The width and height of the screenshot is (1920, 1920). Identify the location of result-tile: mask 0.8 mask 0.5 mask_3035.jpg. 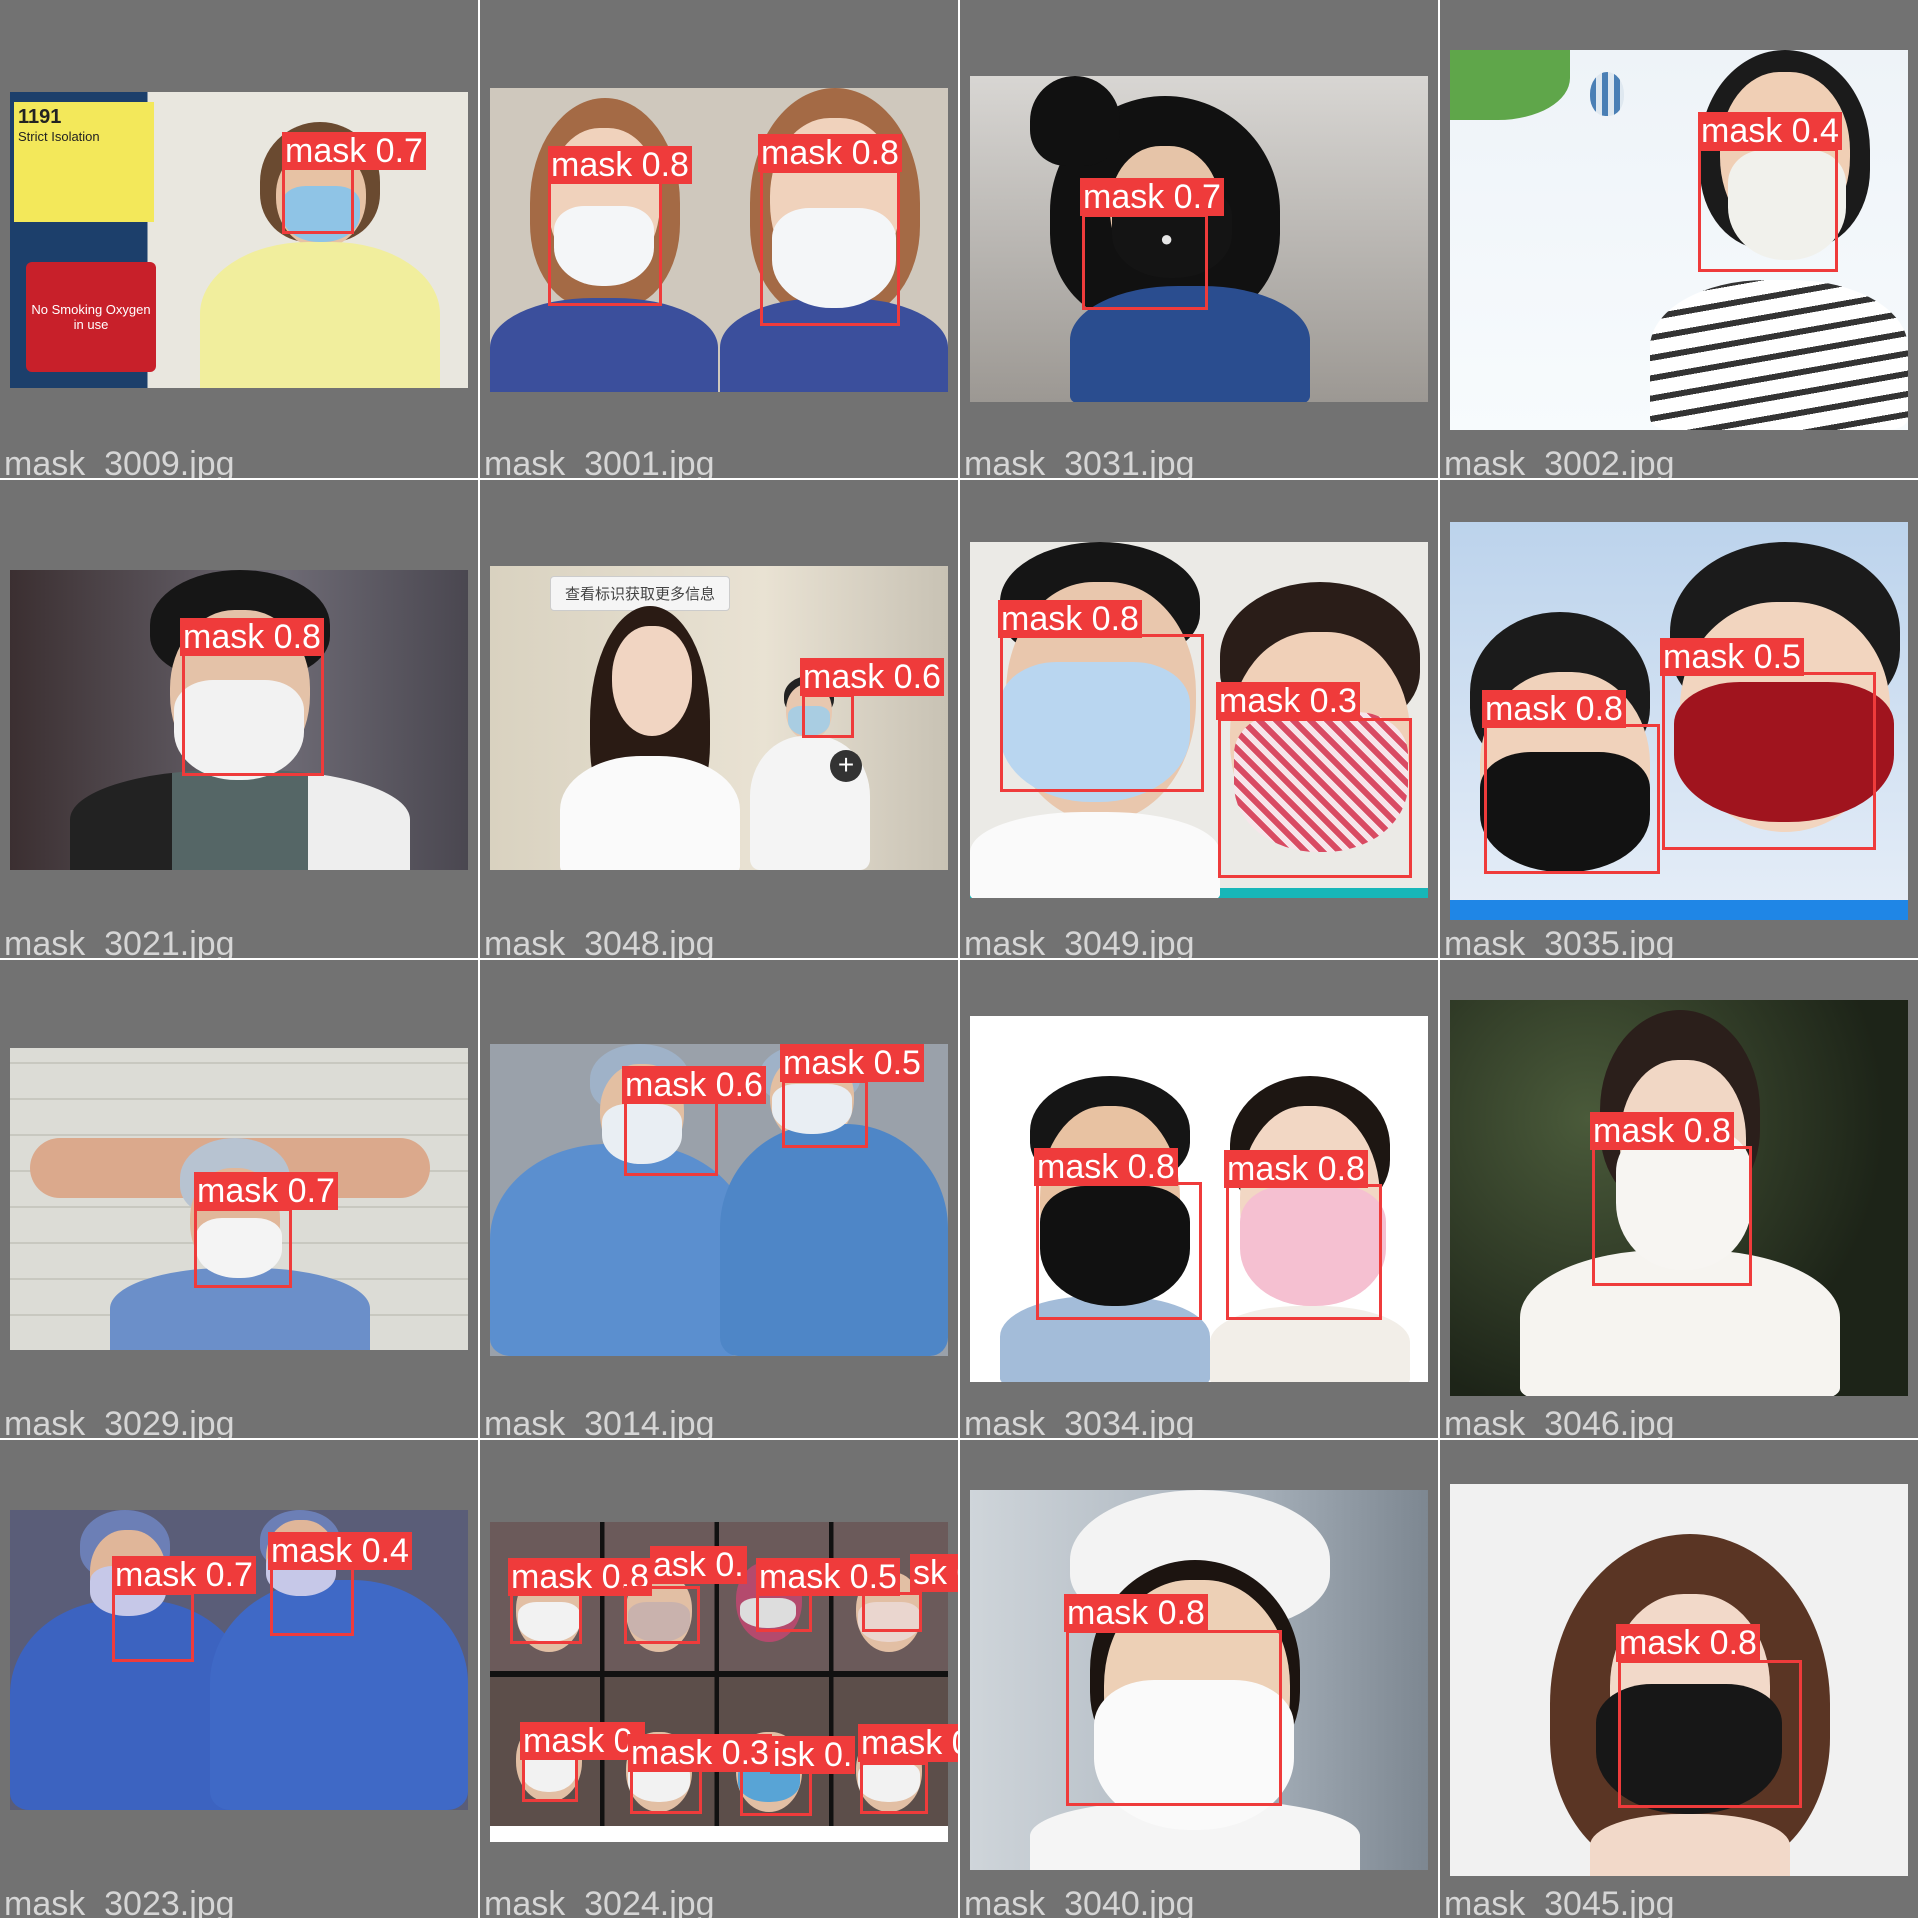
(1680, 720).